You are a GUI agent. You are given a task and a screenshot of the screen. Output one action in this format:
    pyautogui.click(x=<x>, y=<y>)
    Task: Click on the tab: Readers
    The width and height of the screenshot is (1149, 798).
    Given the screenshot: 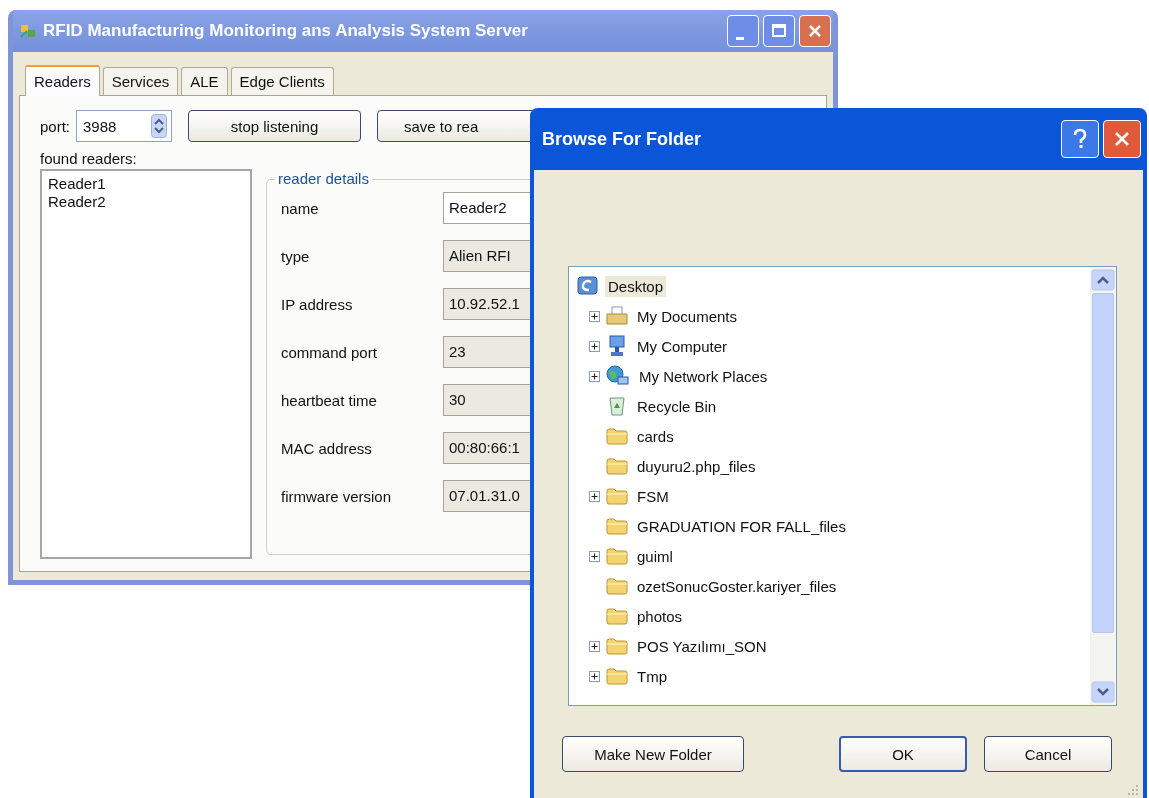 What is the action you would take?
    pyautogui.click(x=62, y=80)
    